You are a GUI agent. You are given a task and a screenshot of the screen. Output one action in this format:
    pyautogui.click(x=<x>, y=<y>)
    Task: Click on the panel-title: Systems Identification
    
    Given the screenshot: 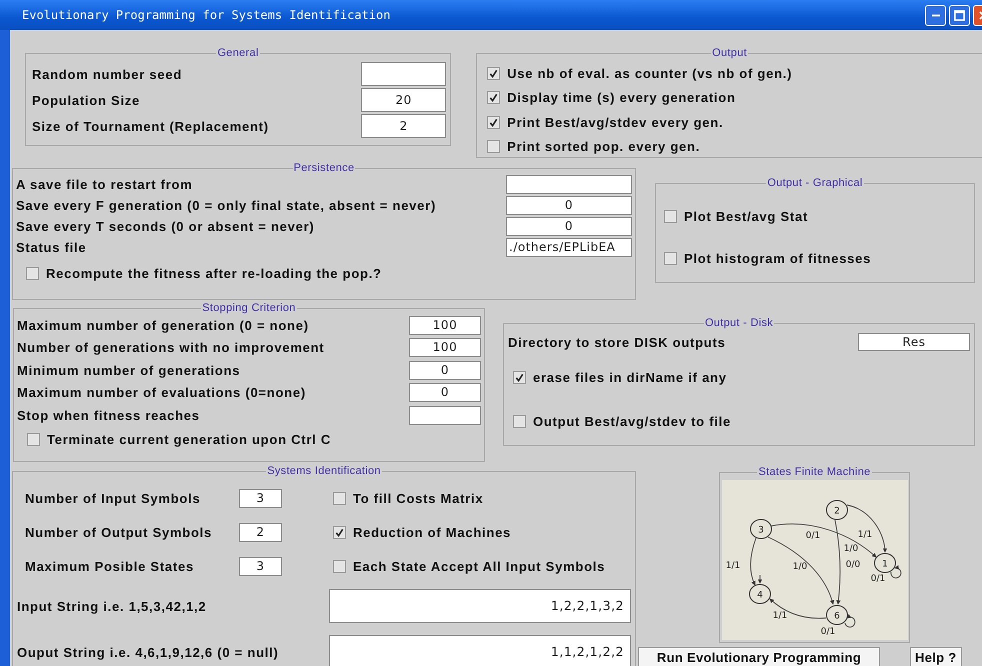 What is the action you would take?
    pyautogui.click(x=324, y=471)
    